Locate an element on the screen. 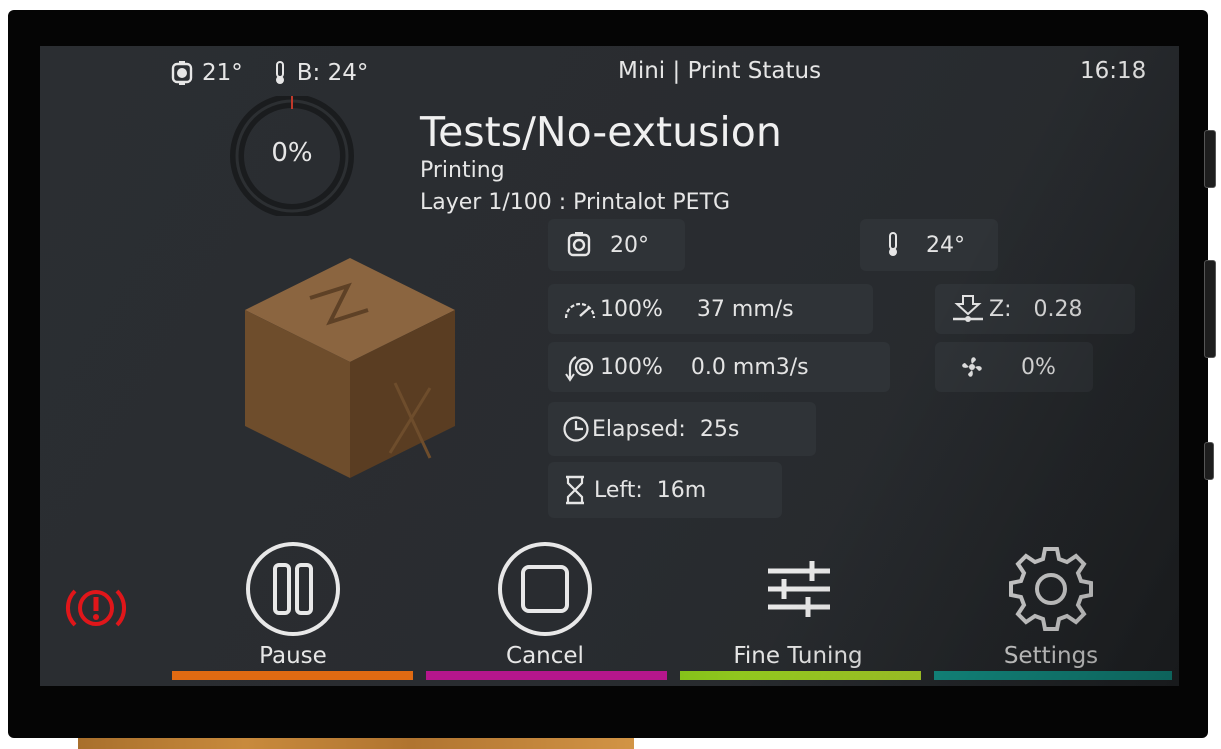 The height and width of the screenshot is (749, 1221). time-left-pill: Left: 16m is located at coordinates (665, 490).